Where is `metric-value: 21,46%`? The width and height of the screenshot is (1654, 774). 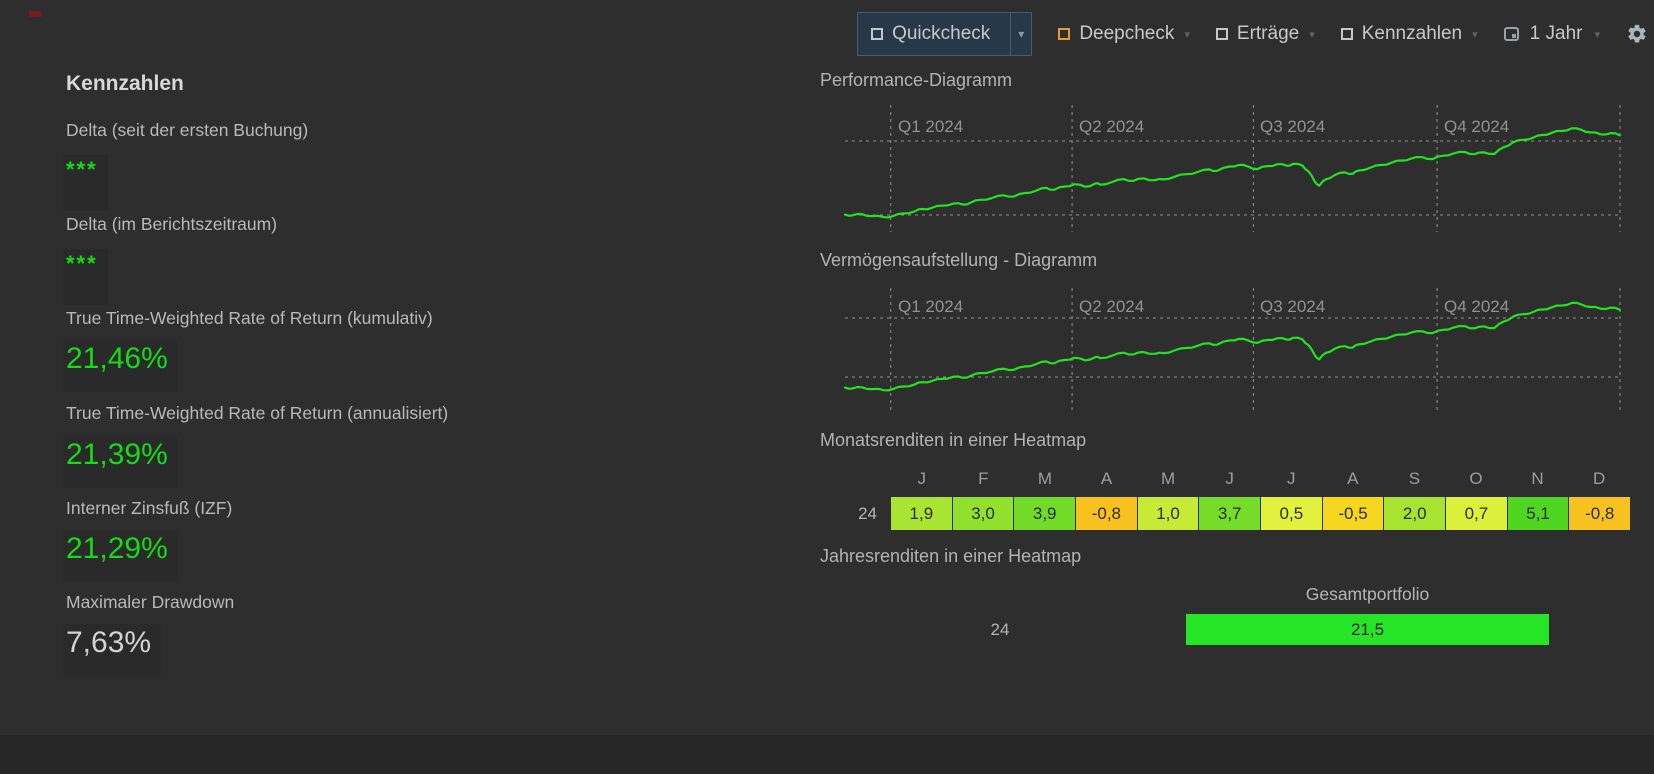 metric-value: 21,46% is located at coordinates (120, 366).